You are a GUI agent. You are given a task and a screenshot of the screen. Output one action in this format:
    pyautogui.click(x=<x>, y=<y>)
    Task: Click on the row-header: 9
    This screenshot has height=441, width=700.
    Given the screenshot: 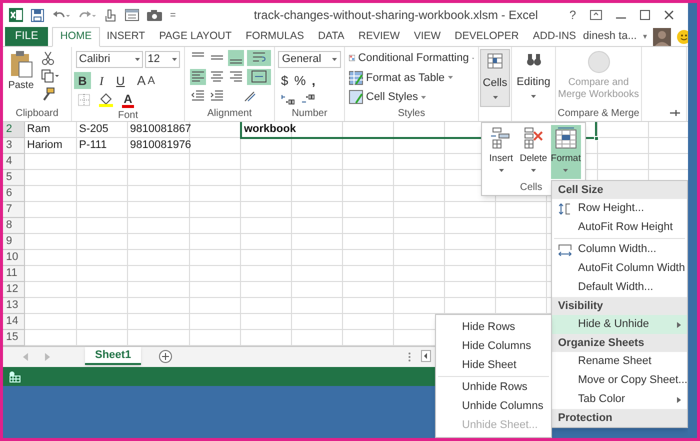 What is the action you would take?
    pyautogui.click(x=14, y=242)
    